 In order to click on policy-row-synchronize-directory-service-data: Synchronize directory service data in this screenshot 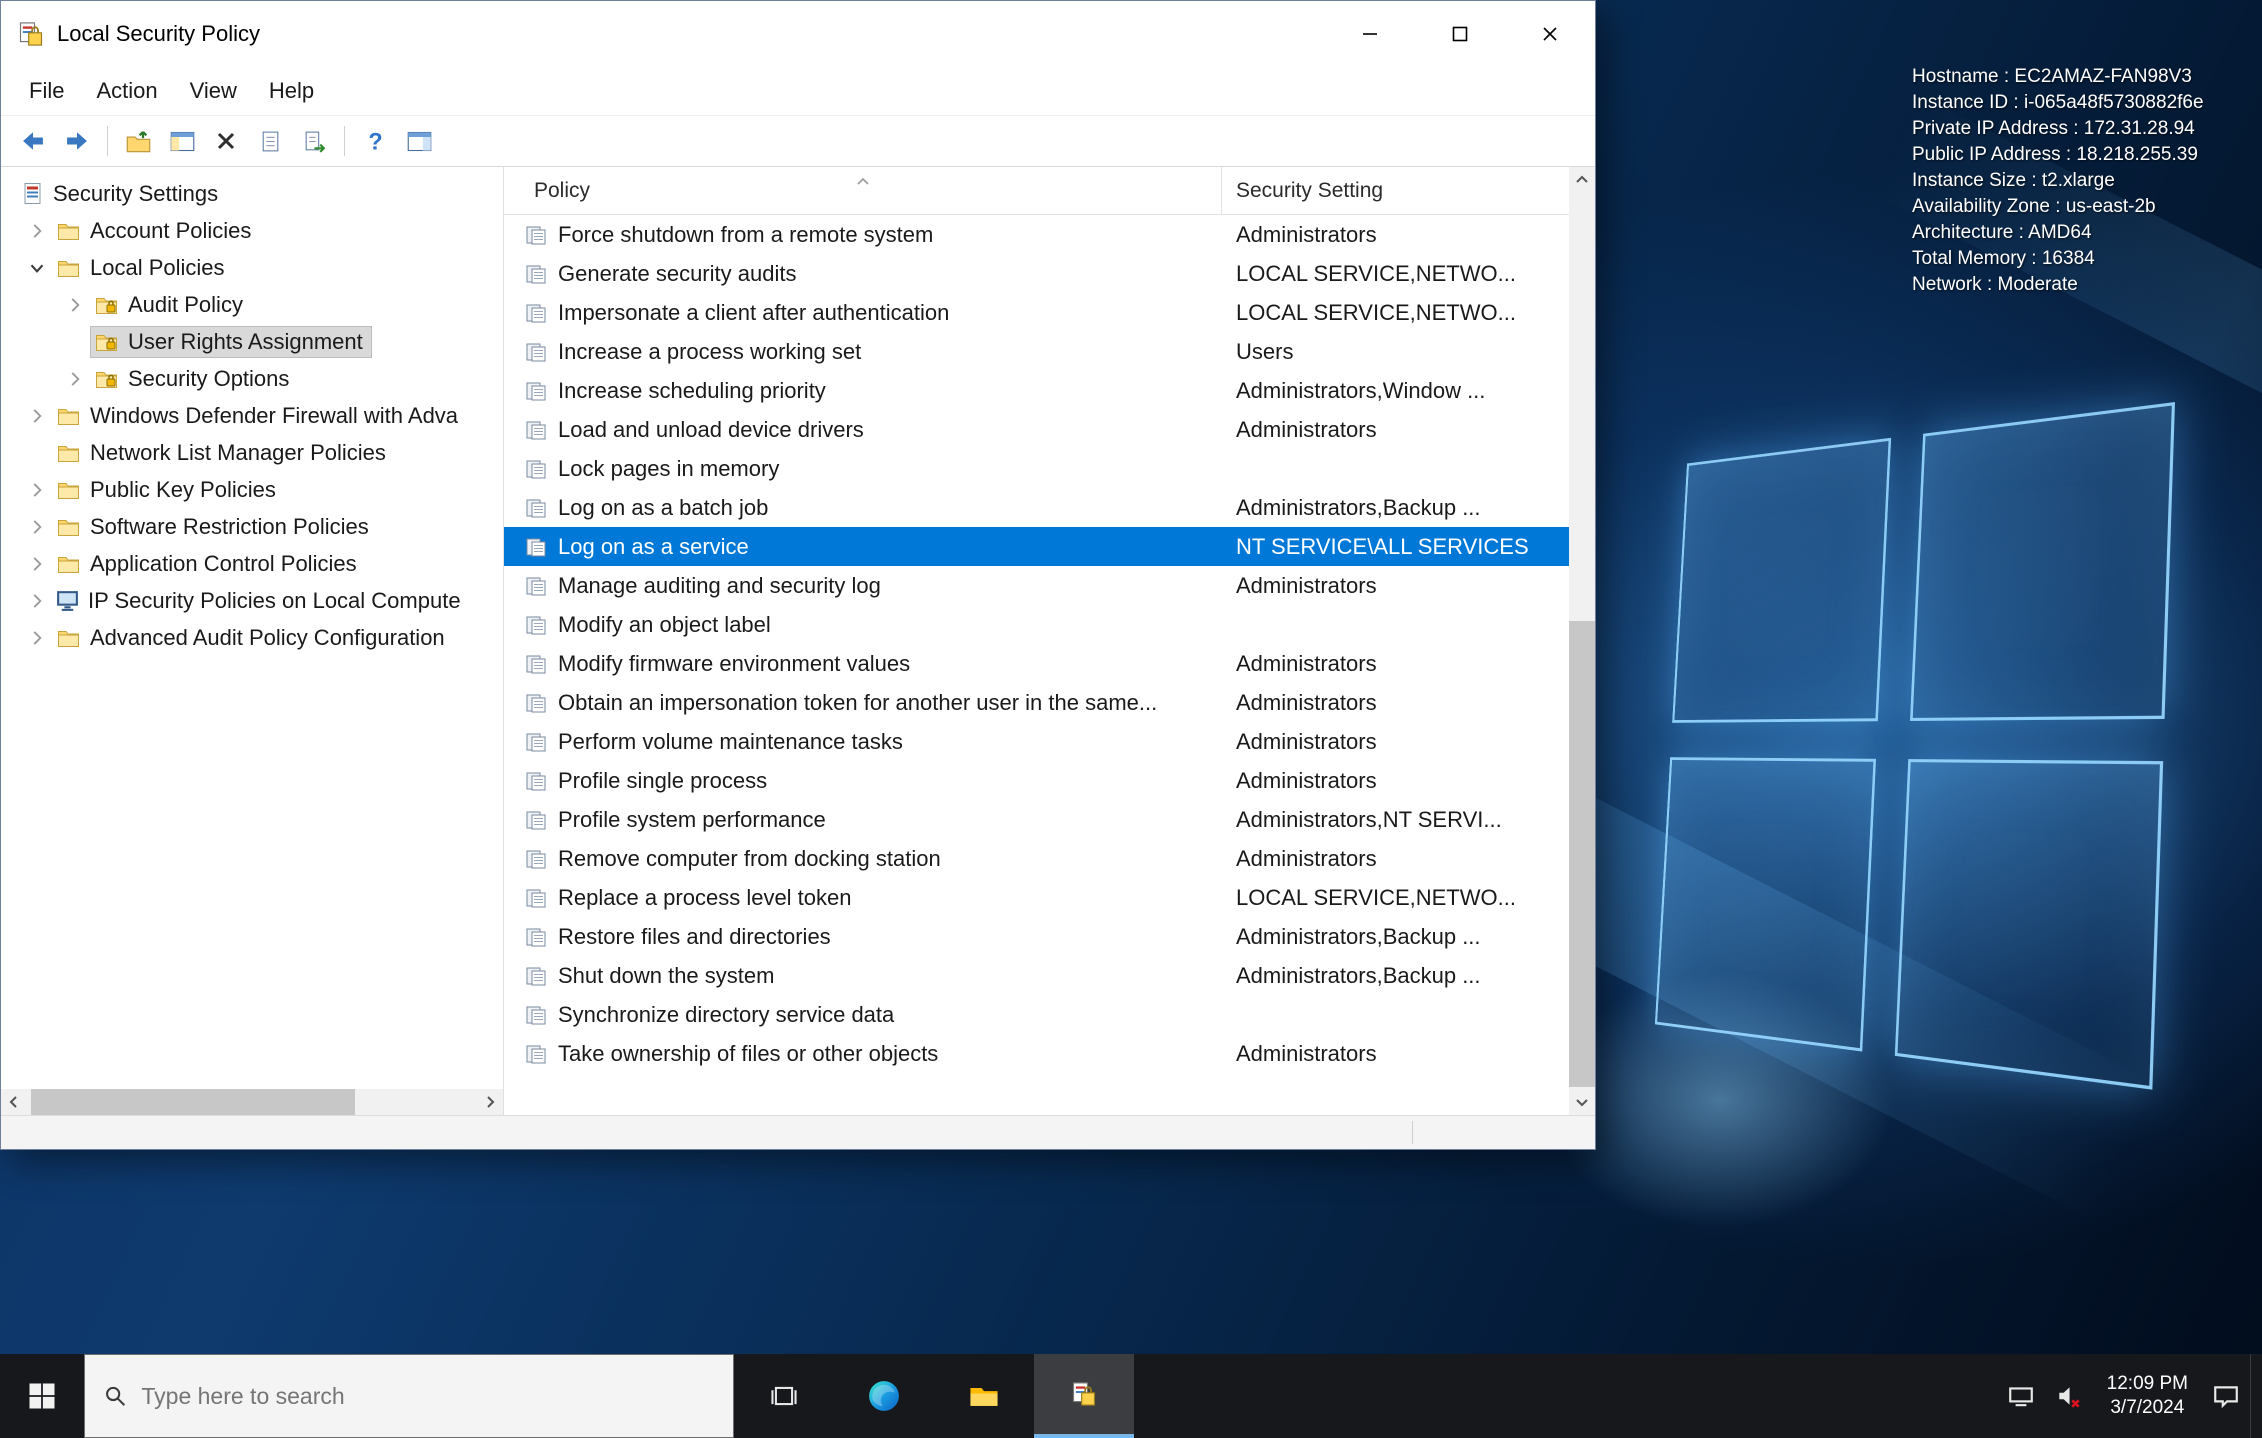, I will do `click(1036, 1014)`.